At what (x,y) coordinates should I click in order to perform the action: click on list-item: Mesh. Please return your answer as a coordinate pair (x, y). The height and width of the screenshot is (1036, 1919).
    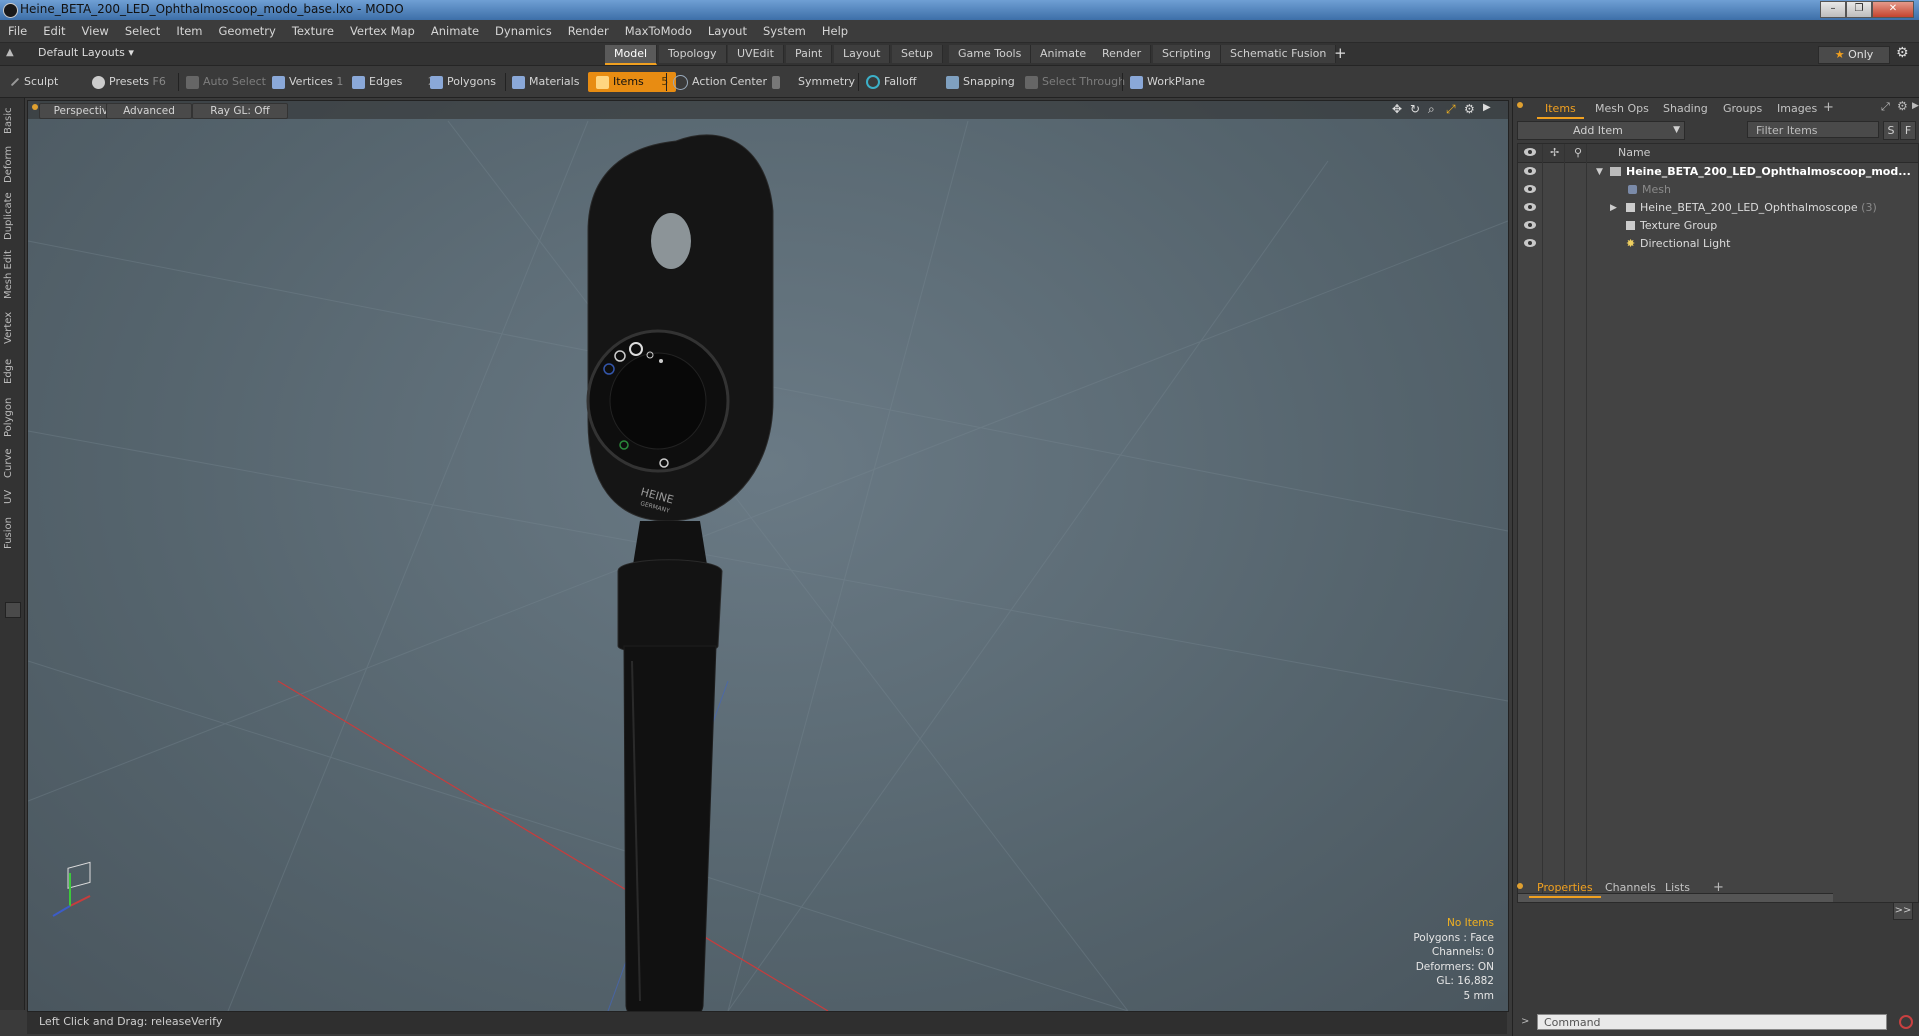
    Looking at the image, I should click on (1718, 190).